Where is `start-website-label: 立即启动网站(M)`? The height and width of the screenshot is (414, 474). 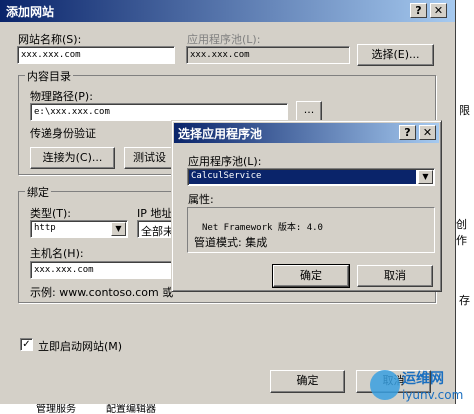
start-website-label: 立即启动网站(M) is located at coordinates (80, 346).